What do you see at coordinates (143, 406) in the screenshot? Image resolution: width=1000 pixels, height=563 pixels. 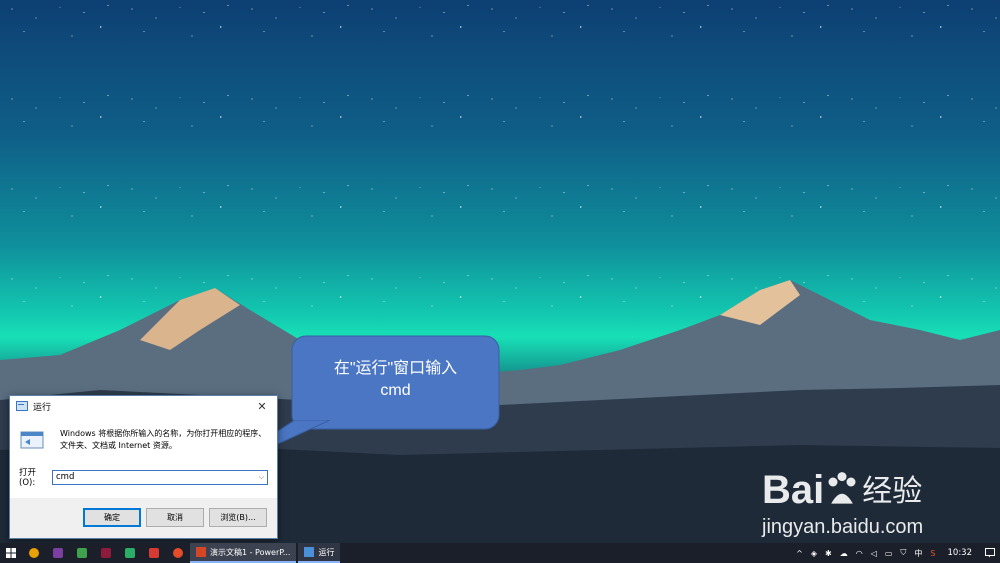 I see `dialog-titlebar: 运行 ✕` at bounding box center [143, 406].